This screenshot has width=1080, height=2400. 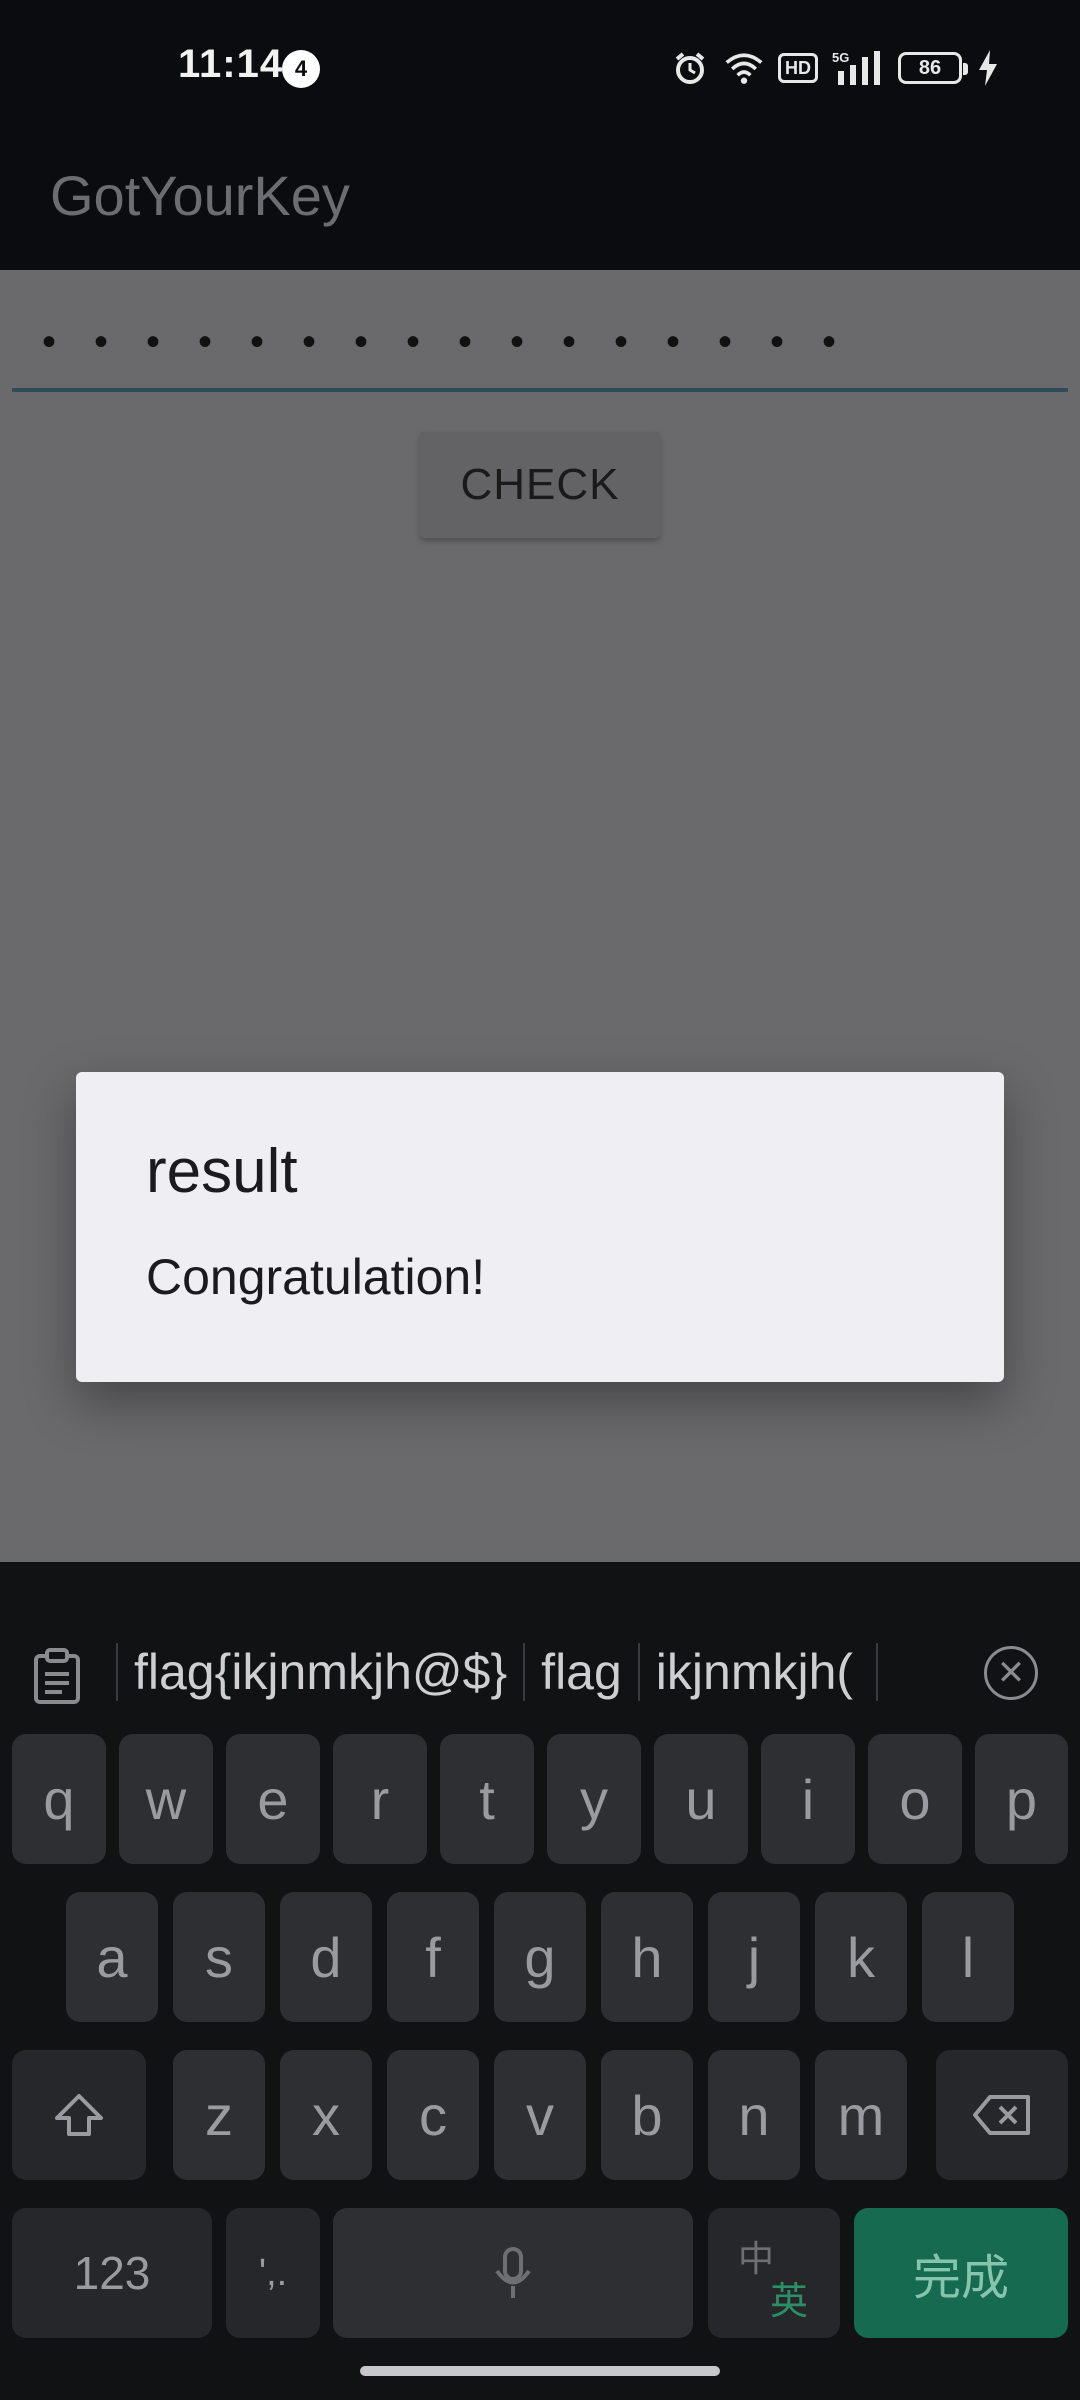 What do you see at coordinates (540, 1957) in the screenshot?
I see `key-g: g` at bounding box center [540, 1957].